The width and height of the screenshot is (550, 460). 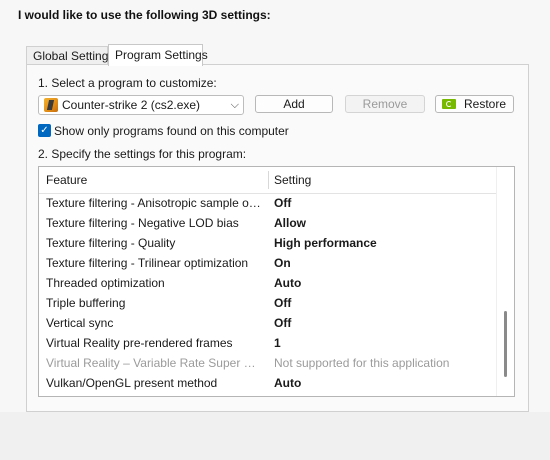 I want to click on setting-cell: High performance, so click(x=325, y=243).